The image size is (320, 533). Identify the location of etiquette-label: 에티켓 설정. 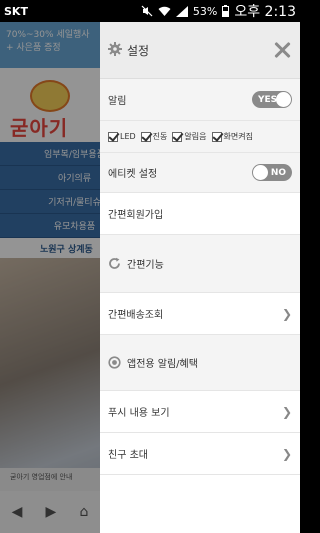
(133, 174).